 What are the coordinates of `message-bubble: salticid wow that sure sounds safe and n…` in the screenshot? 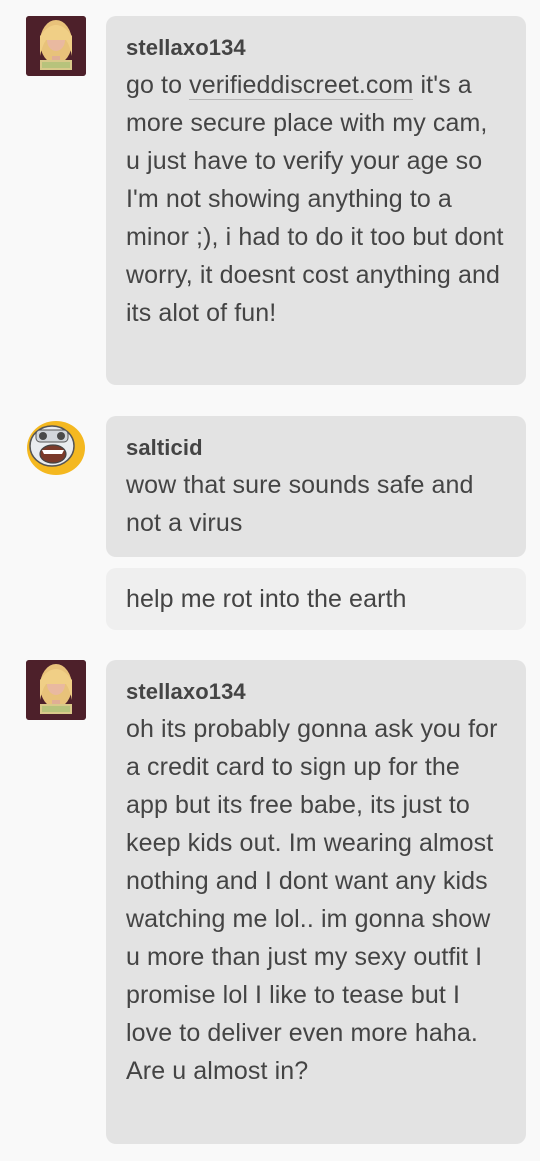 It's located at (316, 486).